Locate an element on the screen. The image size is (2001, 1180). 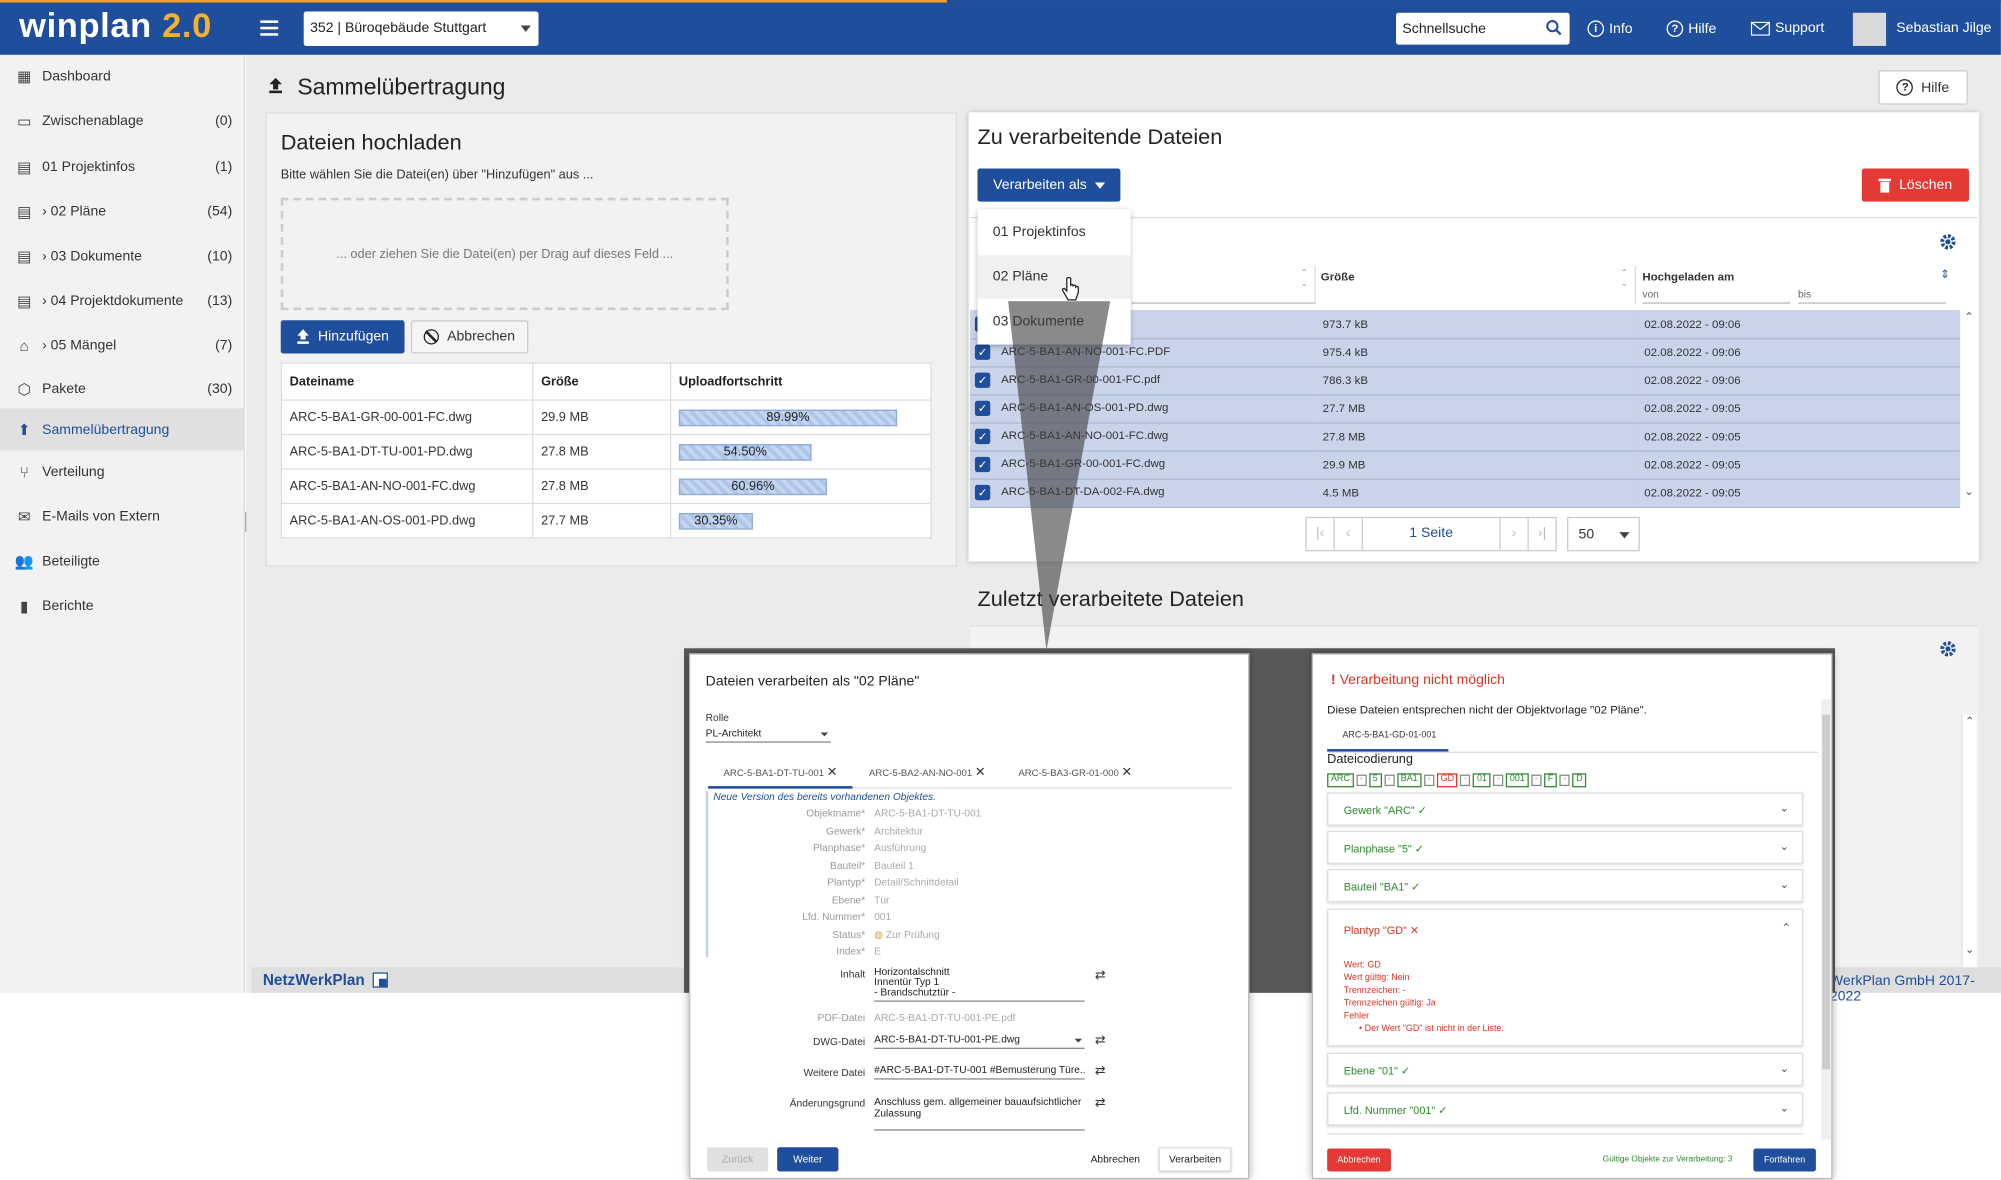
role-select: PL-Architekt is located at coordinates (768, 735).